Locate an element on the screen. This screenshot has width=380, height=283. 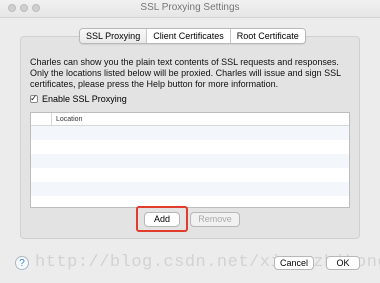
ok-button: OK is located at coordinates (343, 263).